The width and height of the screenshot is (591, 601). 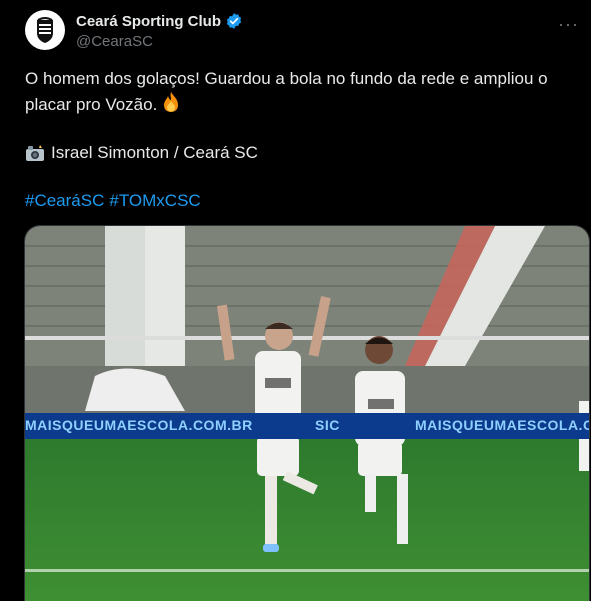 I want to click on board-mid-text: SIC, so click(x=327, y=425).